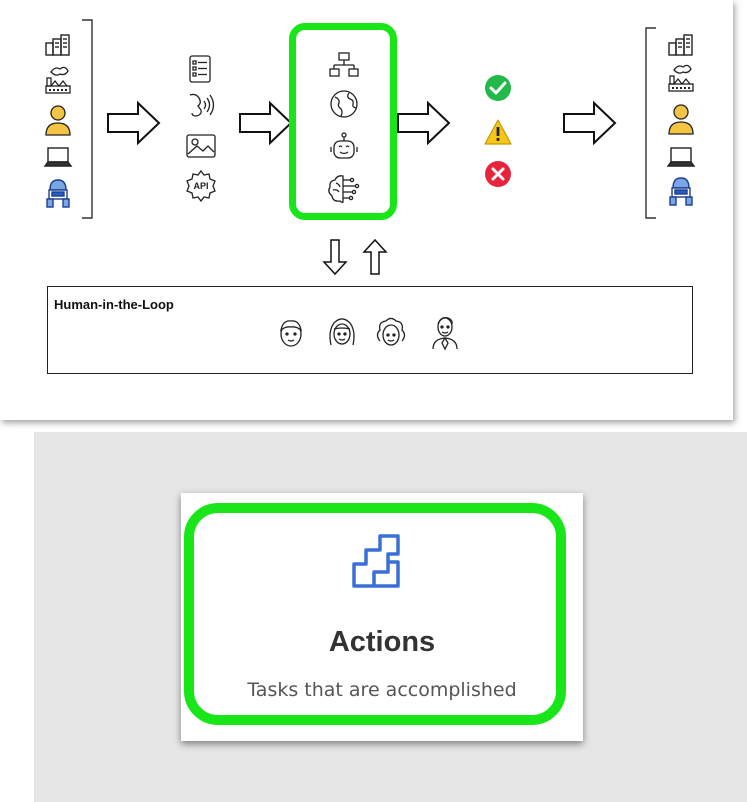  Describe the element at coordinates (291, 333) in the screenshot. I see `man-face-icon` at that location.